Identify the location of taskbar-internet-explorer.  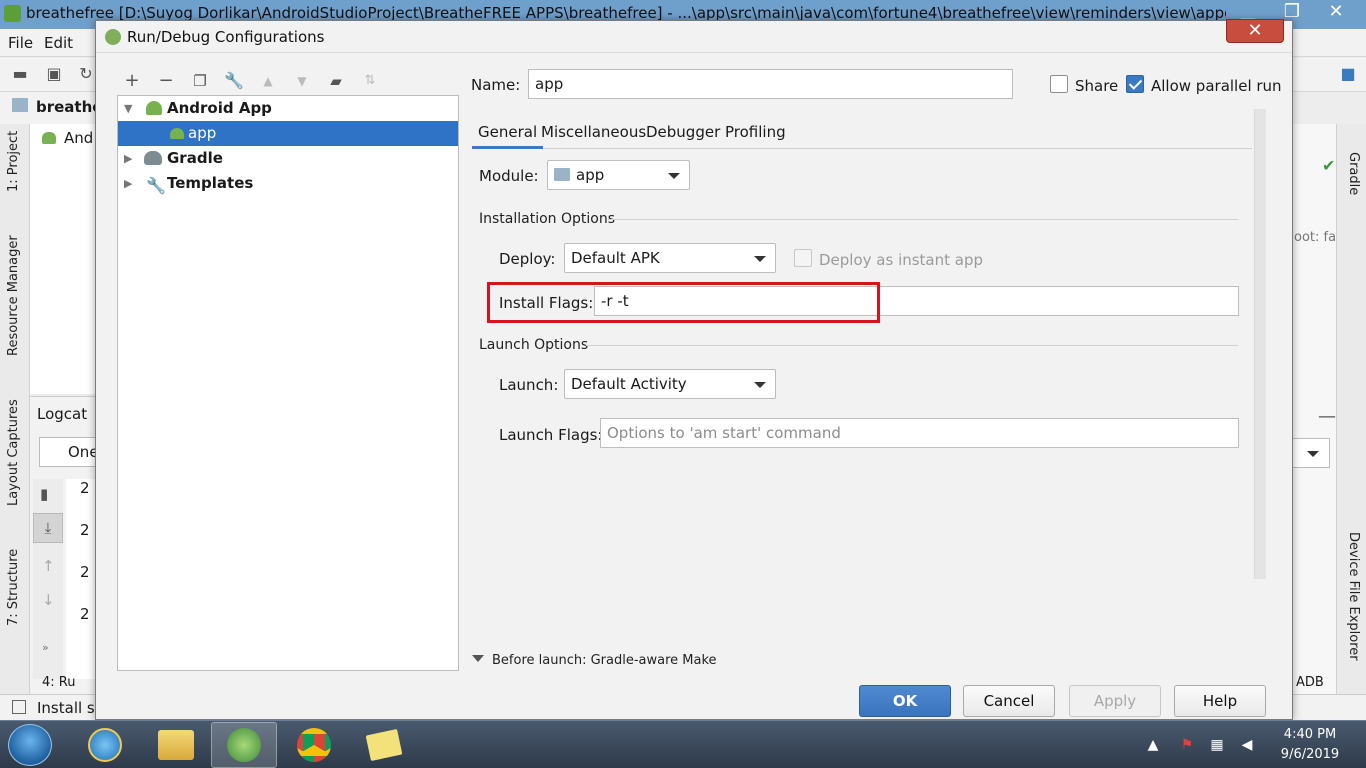
(105, 745).